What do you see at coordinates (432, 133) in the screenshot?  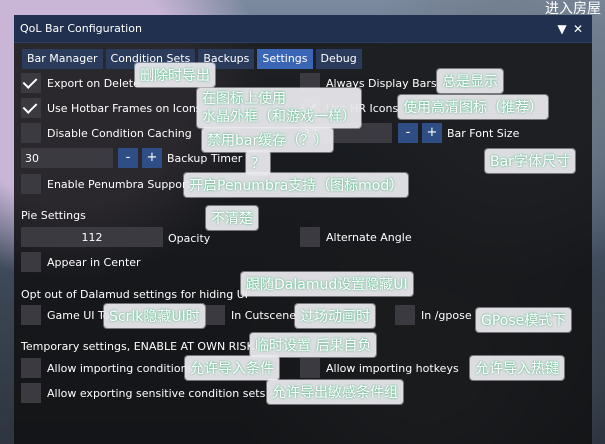 I see `font-size-plus-button: +` at bounding box center [432, 133].